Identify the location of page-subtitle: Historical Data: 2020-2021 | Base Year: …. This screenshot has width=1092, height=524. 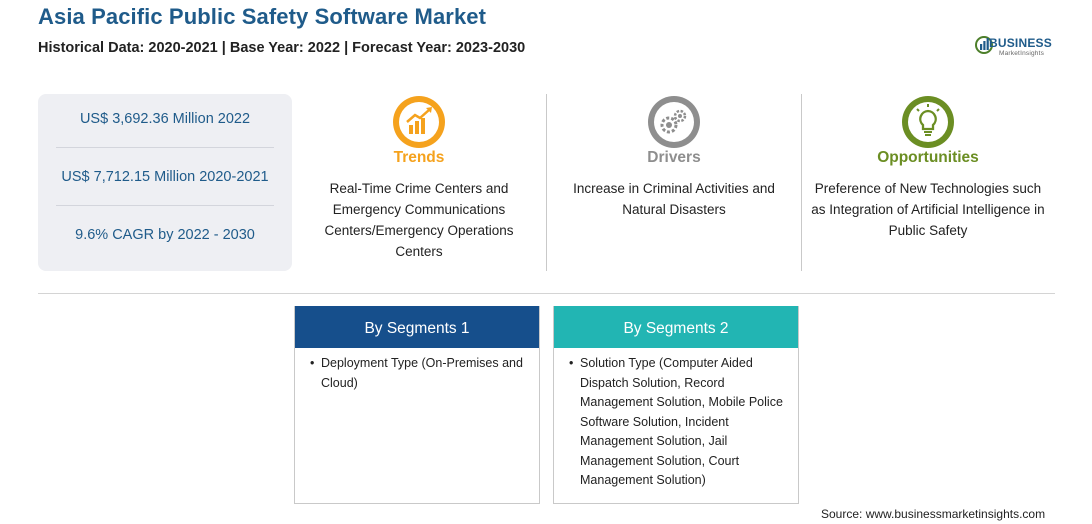
(282, 48).